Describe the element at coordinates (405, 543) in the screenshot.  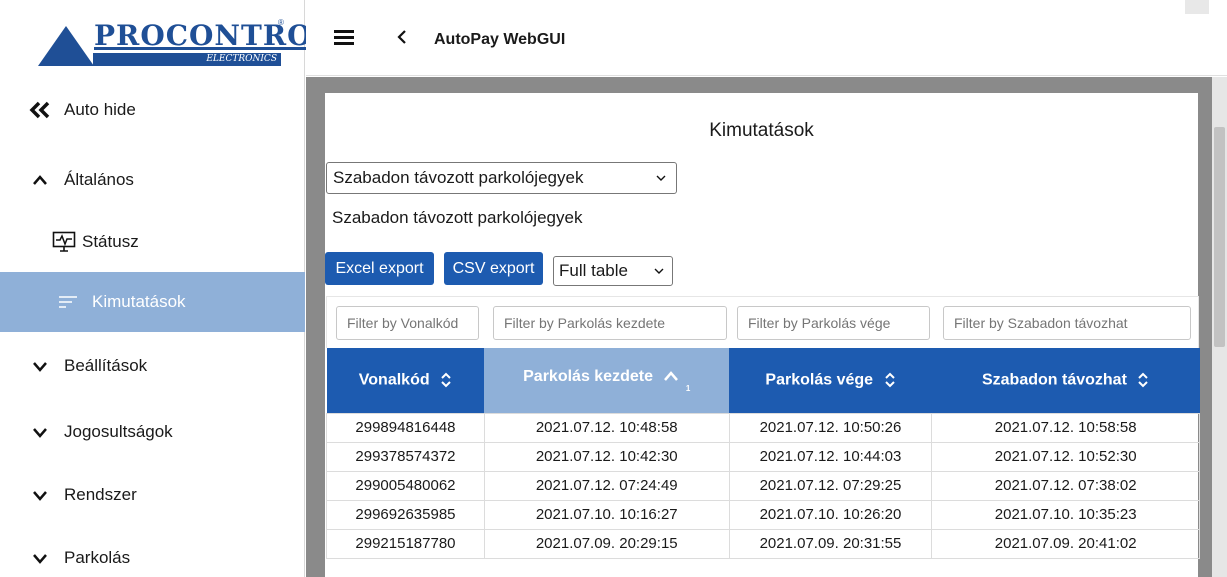
I see `cell-vonalkod: 299215187780` at that location.